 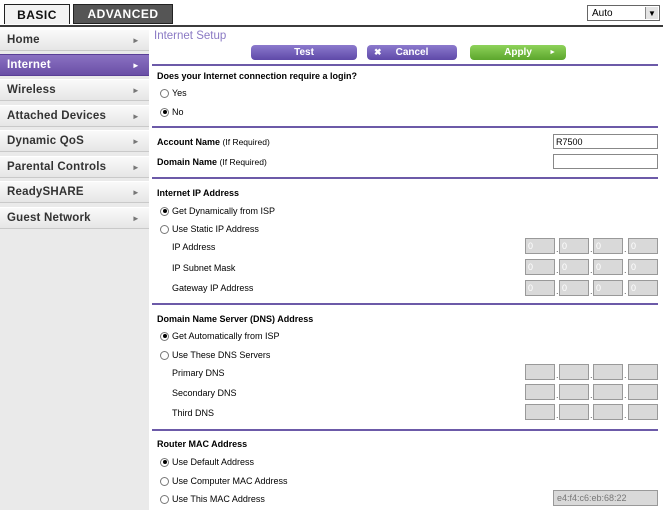 I want to click on sidebar-item-wireless: Wireless ►, so click(x=74, y=90).